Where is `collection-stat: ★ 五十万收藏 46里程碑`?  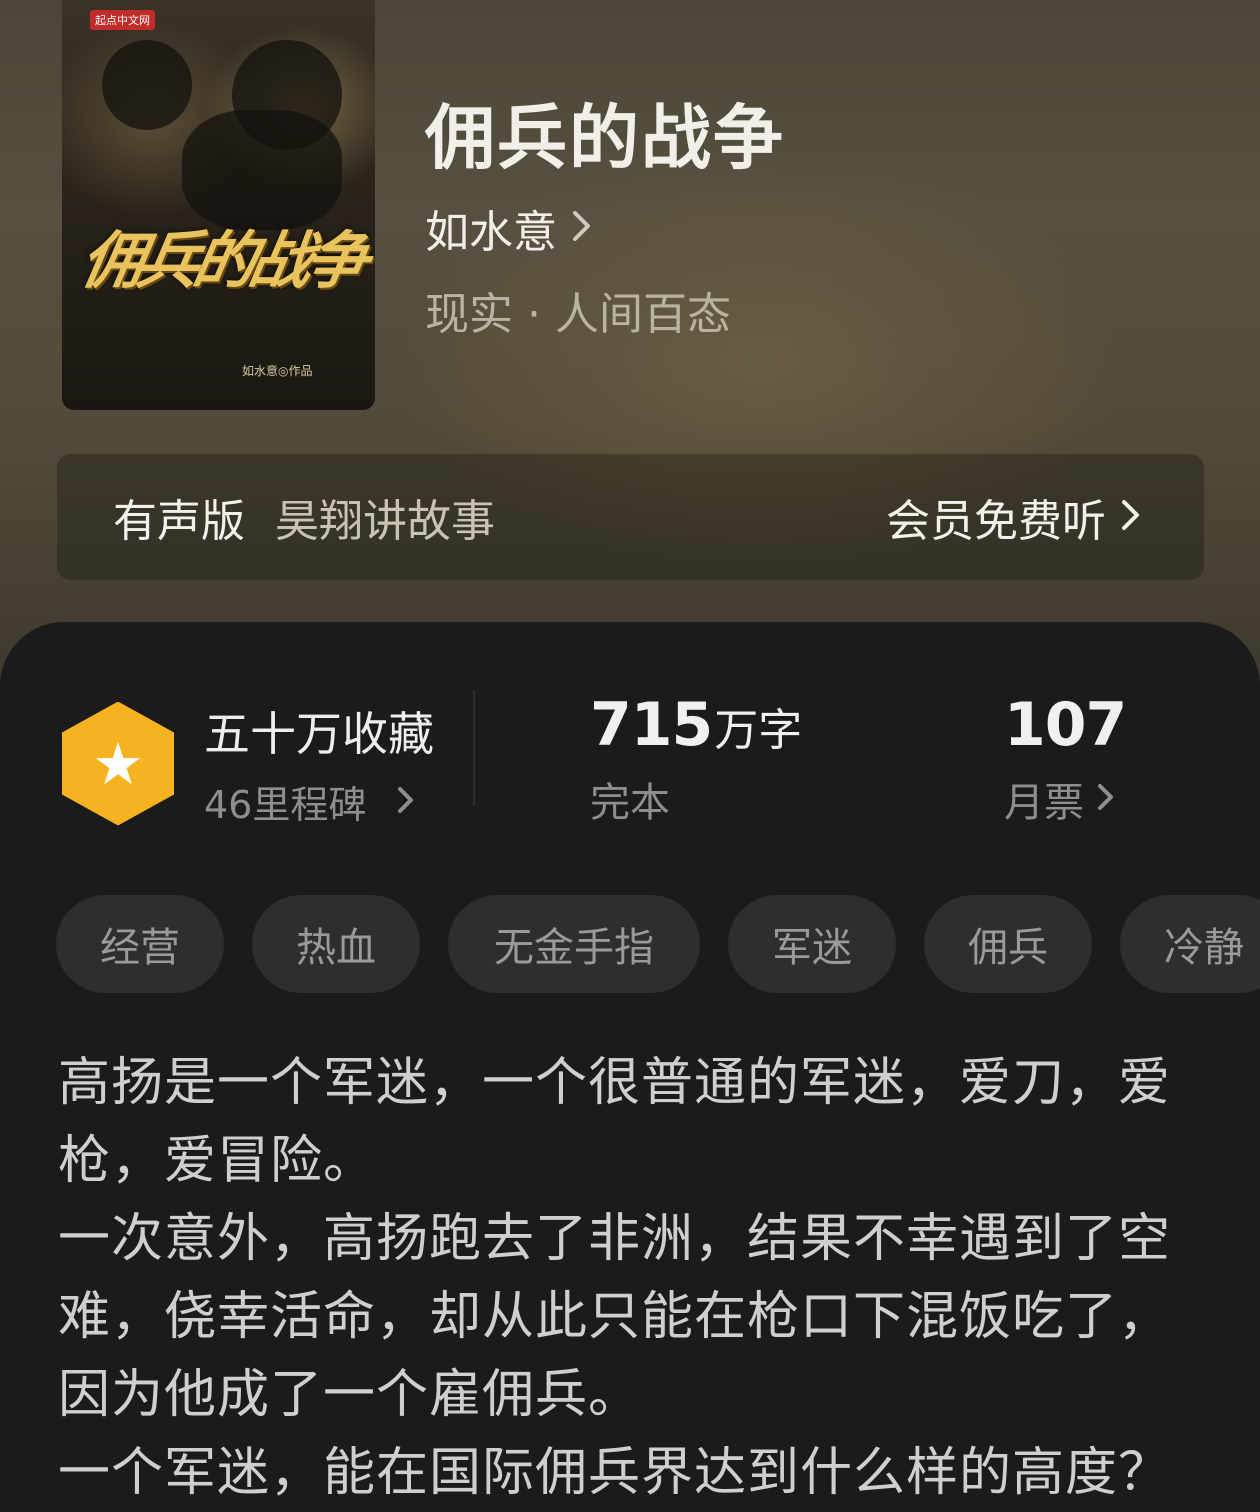
collection-stat: ★ 五十万收藏 46里程碑 is located at coordinates (248, 763).